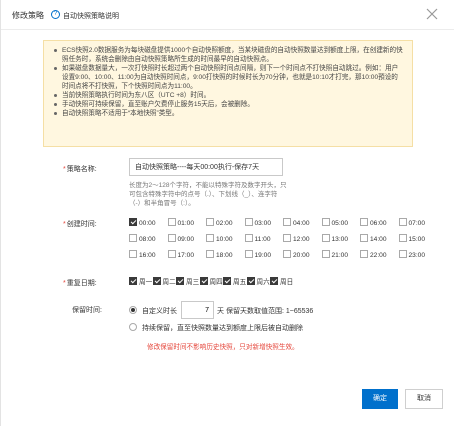 This screenshot has height=426, width=454. Describe the element at coordinates (55, 14) in the screenshot. I see `help-icon: ?` at that location.